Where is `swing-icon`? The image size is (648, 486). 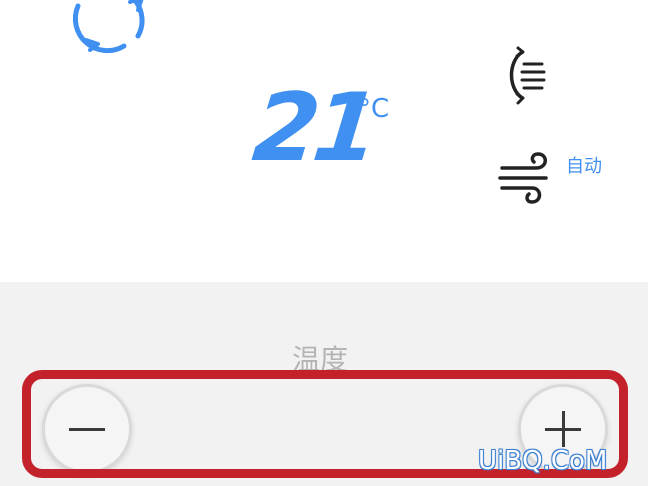 swing-icon is located at coordinates (525, 76).